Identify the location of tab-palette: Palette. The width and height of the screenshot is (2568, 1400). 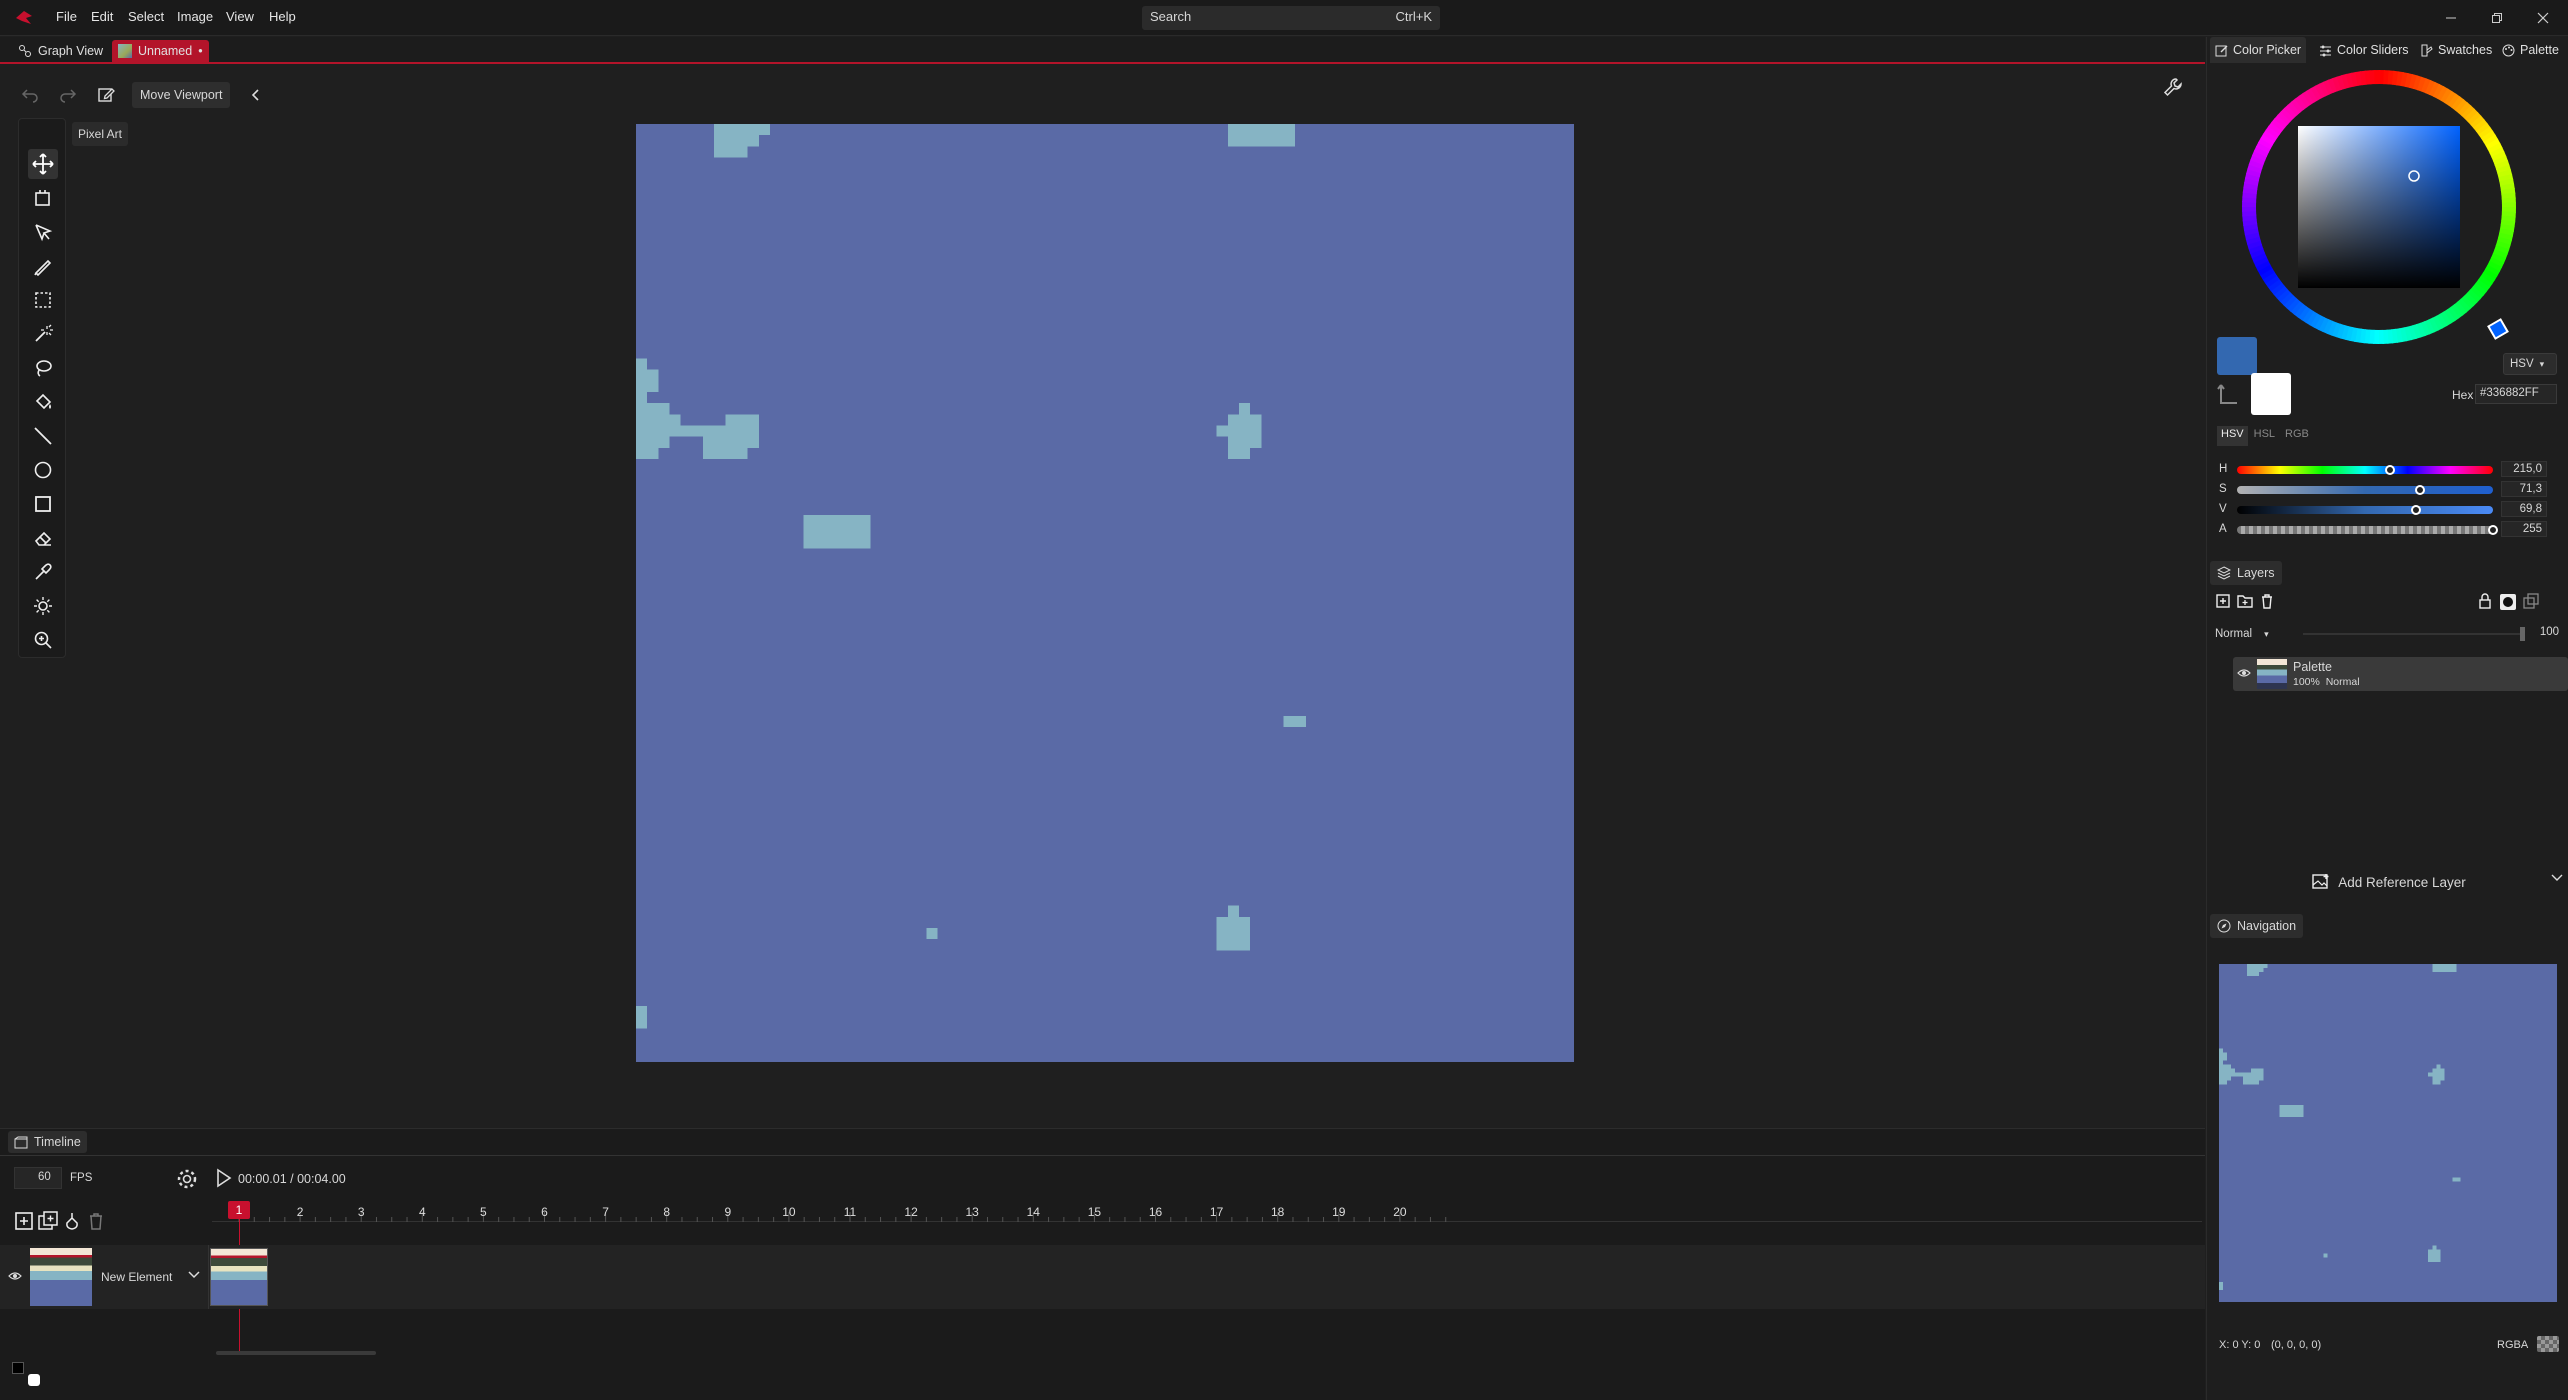
(2530, 50).